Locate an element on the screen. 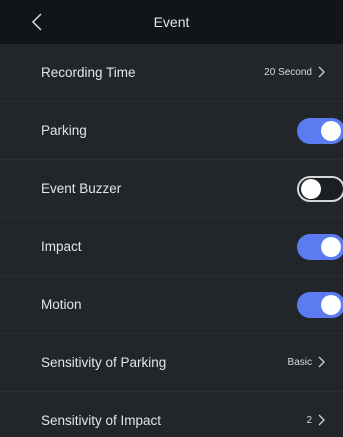  recording-time-label: Recording Time is located at coordinates (88, 72).